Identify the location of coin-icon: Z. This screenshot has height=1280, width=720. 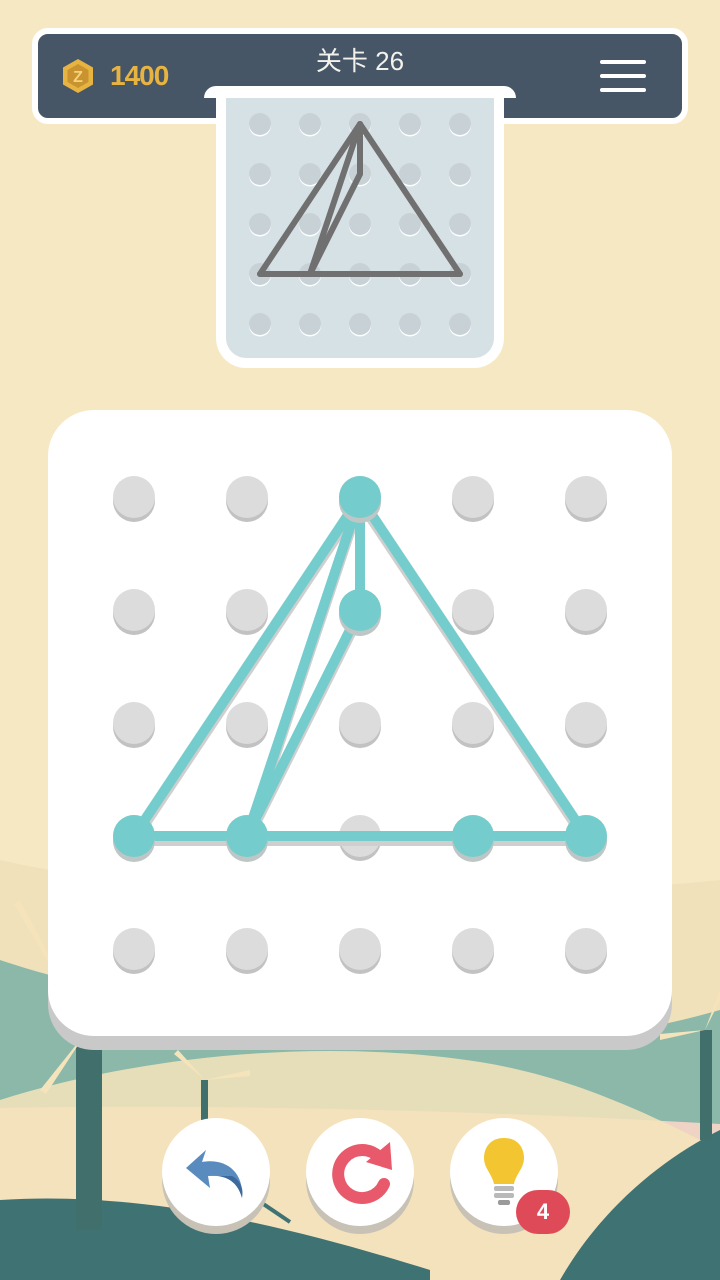
(78, 76).